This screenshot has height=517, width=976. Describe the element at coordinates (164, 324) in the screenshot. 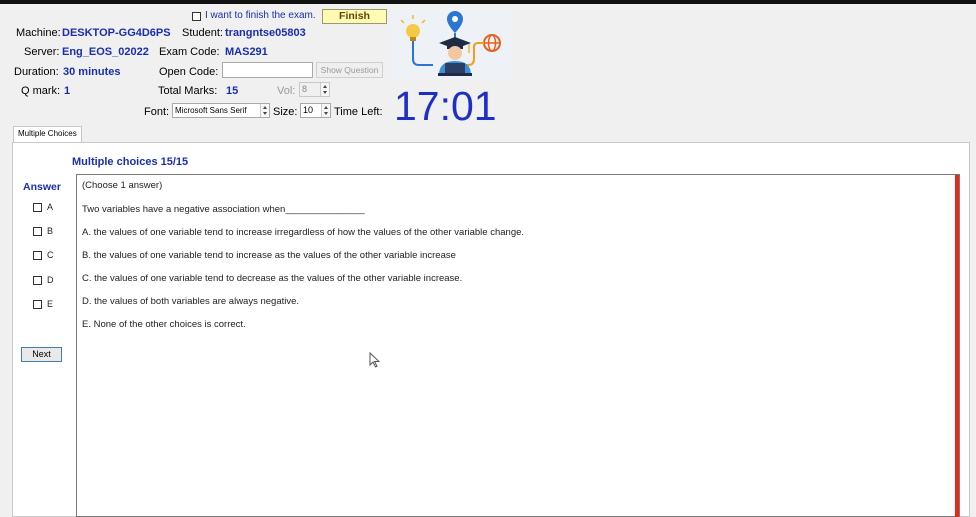

I see `option-e-text: E. None of the other choices is correct.` at that location.